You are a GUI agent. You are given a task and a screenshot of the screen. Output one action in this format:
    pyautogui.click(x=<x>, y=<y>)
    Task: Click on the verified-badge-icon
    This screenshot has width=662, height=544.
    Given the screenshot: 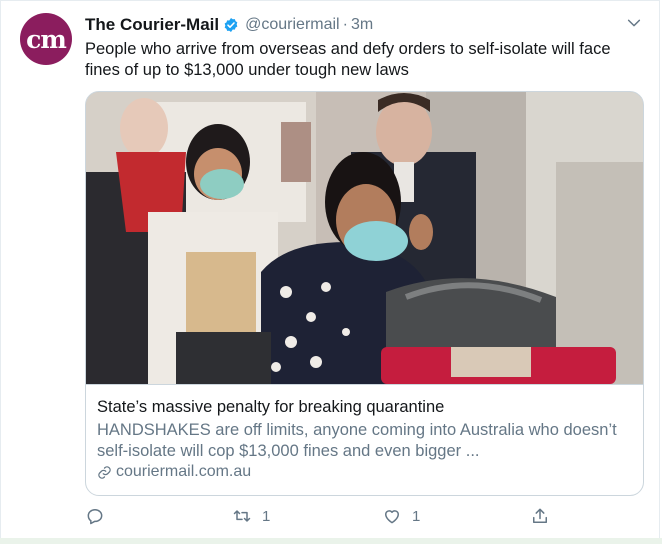 What is the action you would take?
    pyautogui.click(x=231, y=25)
    